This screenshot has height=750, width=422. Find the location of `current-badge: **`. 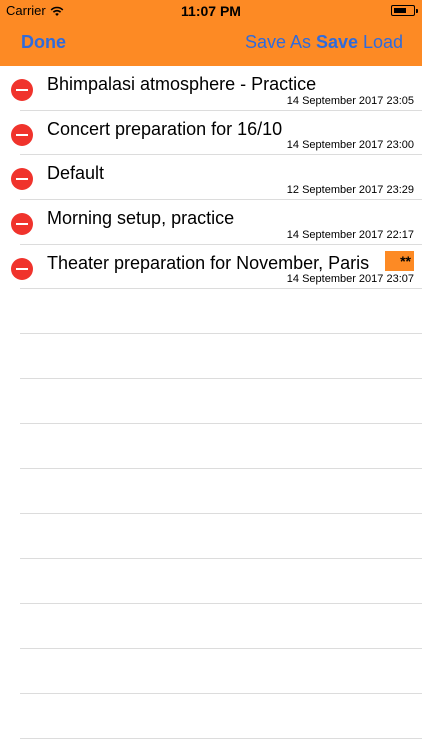

current-badge: ** is located at coordinates (399, 260).